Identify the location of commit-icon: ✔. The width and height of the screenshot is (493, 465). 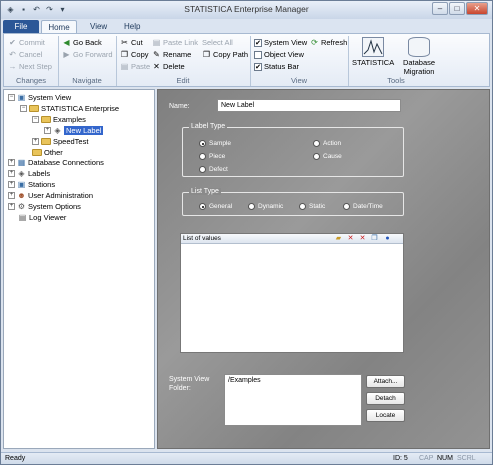
(12, 42).